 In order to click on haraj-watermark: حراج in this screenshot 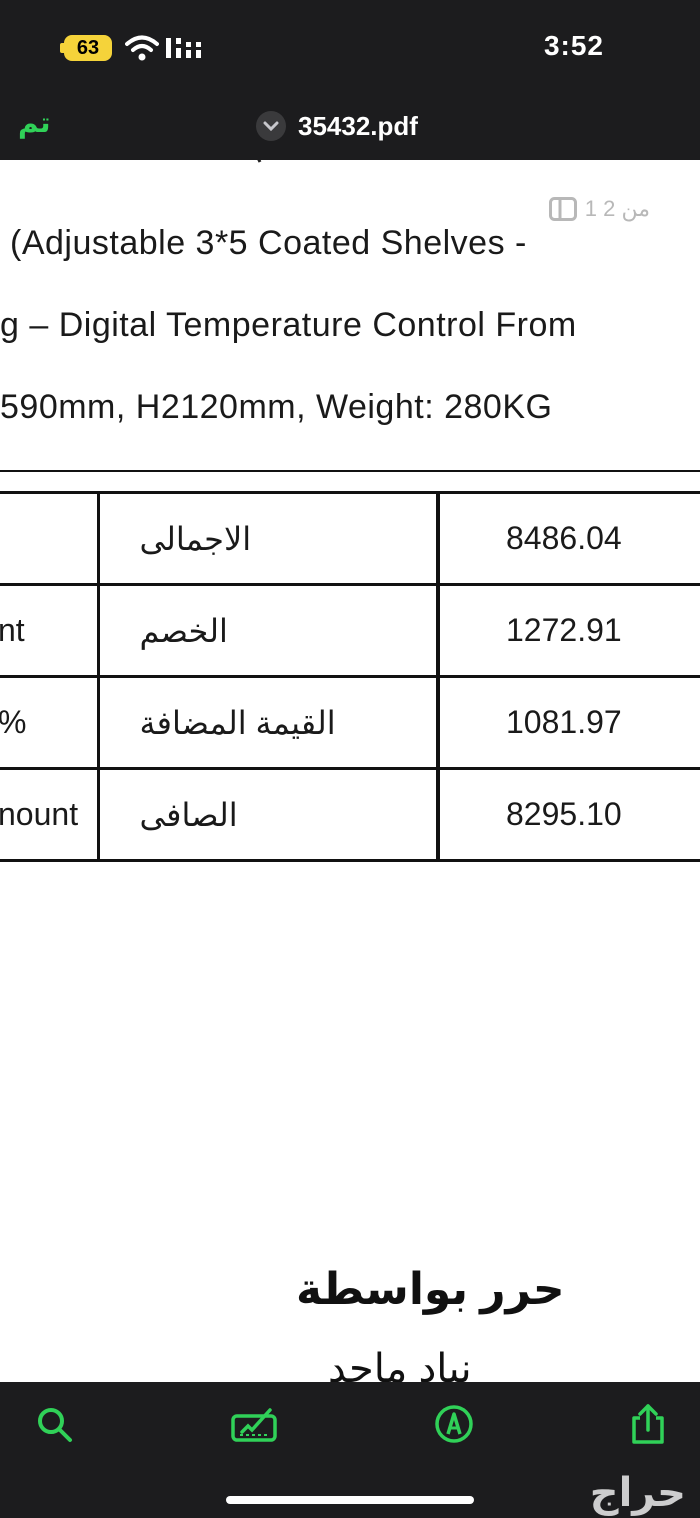, I will do `click(637, 1493)`.